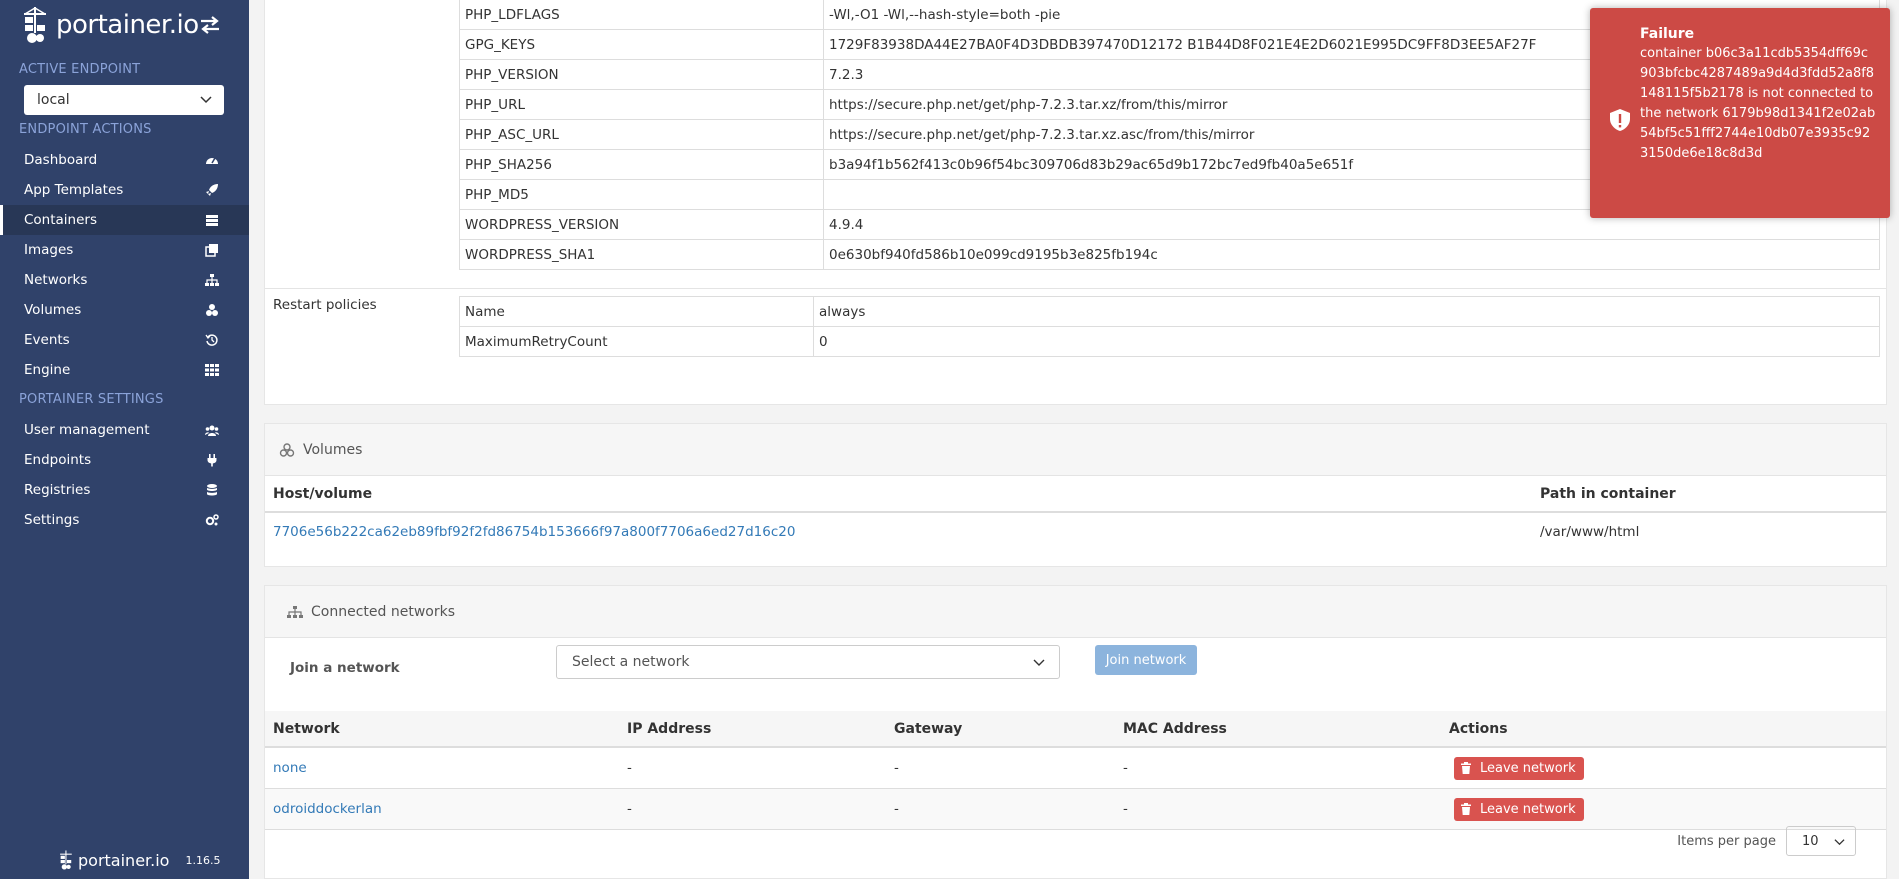 This screenshot has width=1899, height=879. I want to click on cubes-icon, so click(212, 310).